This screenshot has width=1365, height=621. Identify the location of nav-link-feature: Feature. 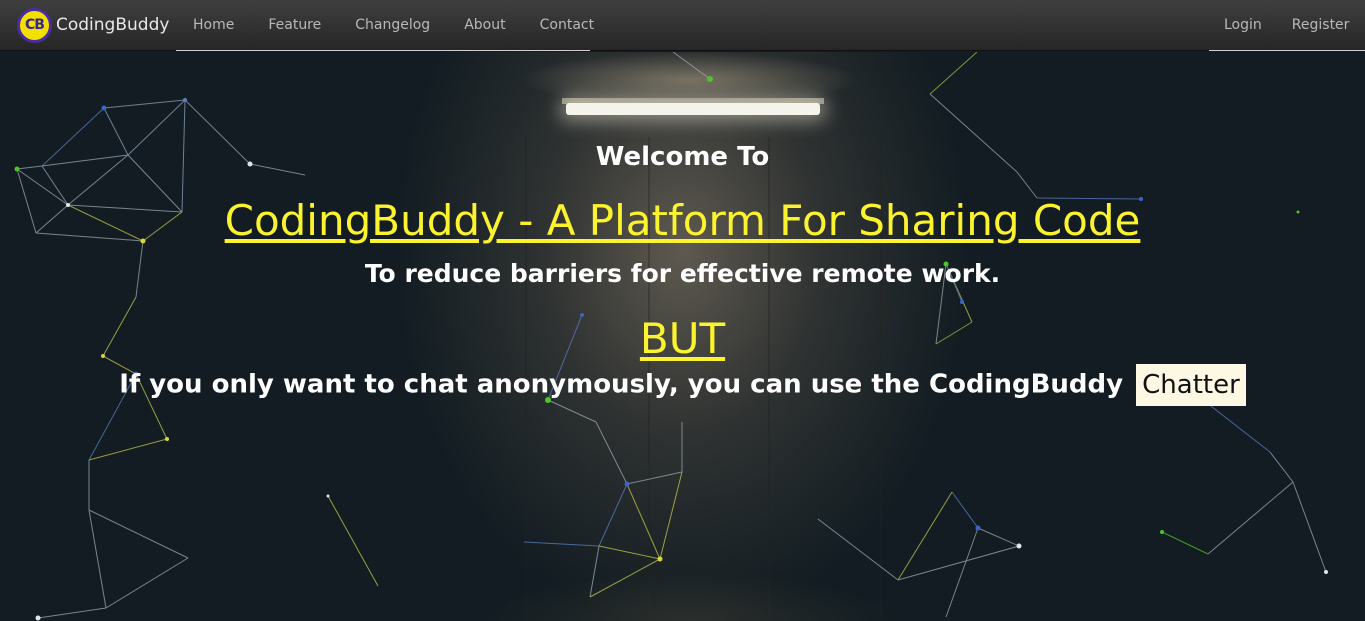
(294, 25).